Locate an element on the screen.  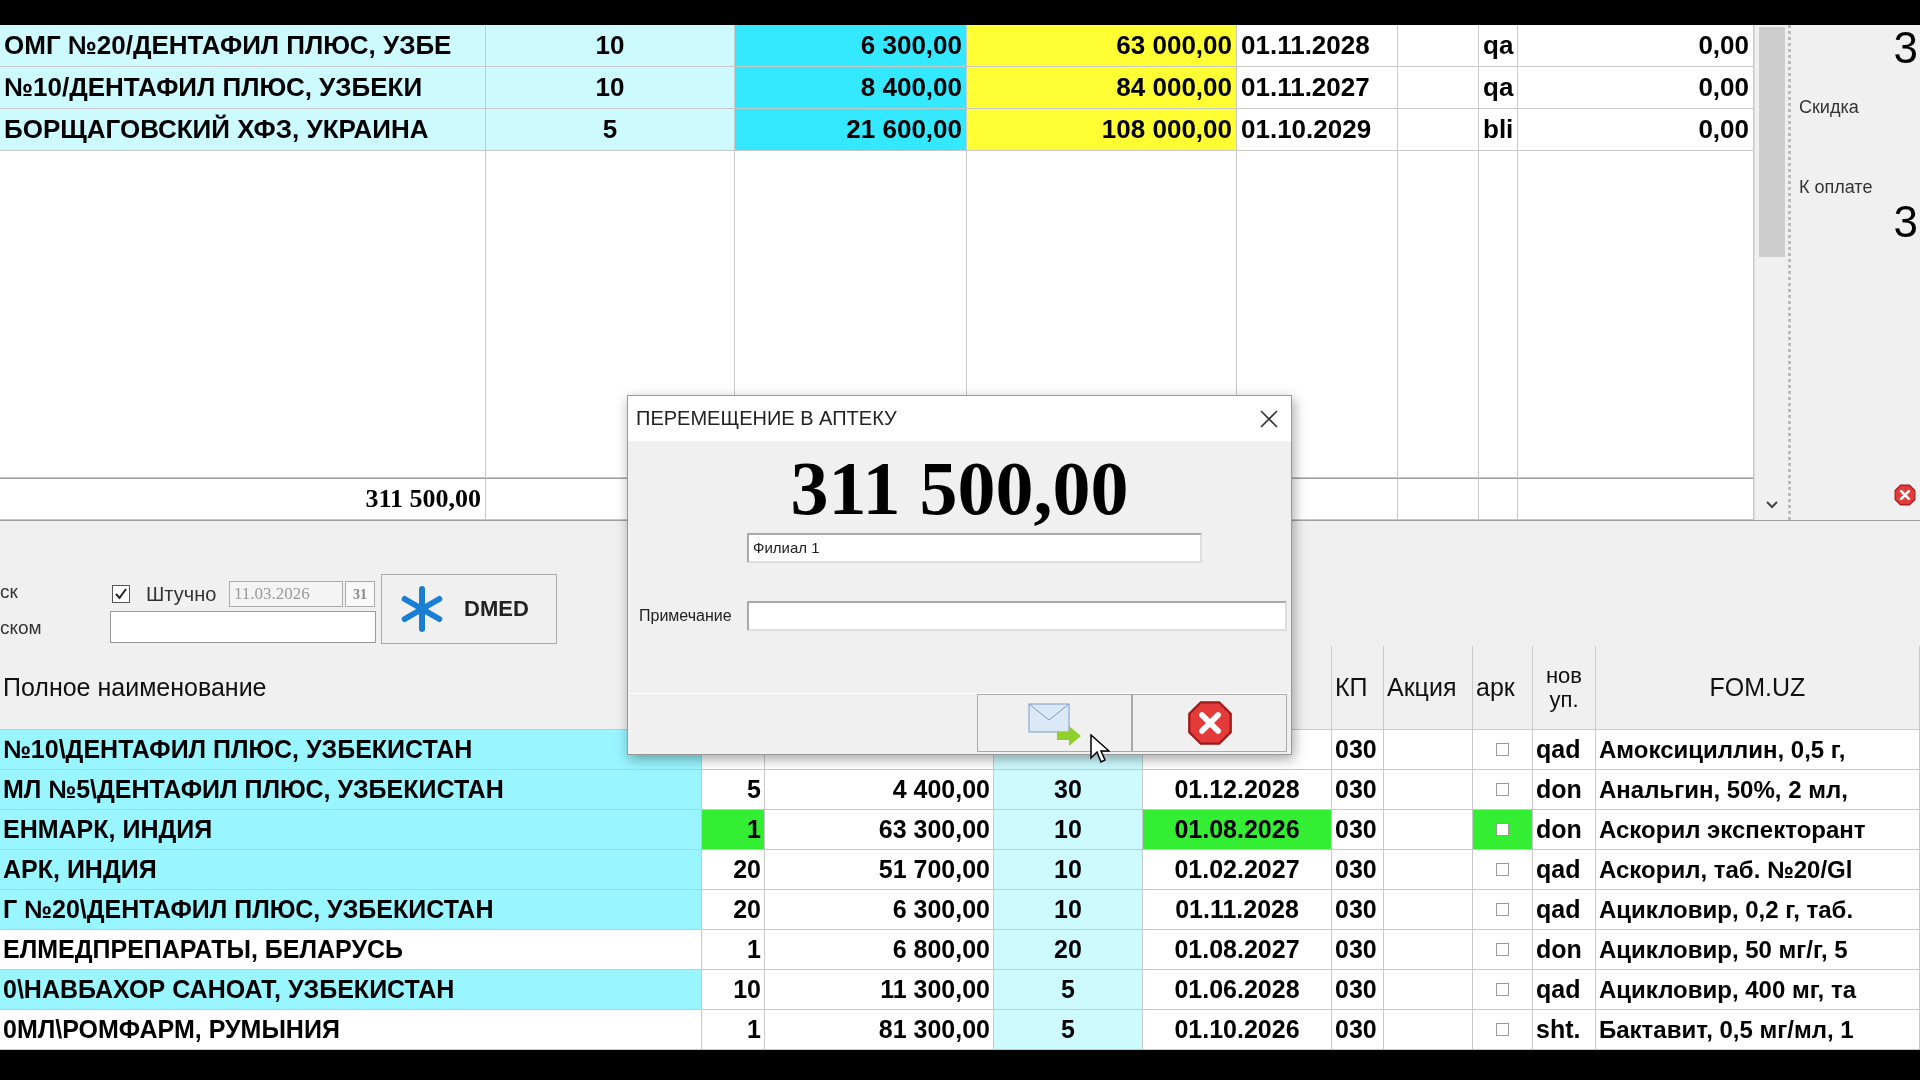
discount-label: Скидка is located at coordinates (1829, 107).